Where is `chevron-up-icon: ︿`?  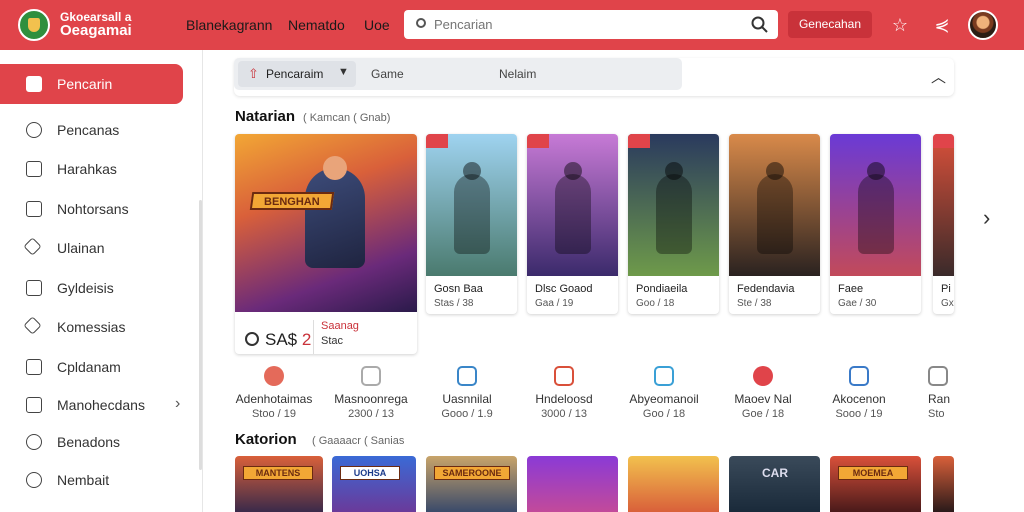 chevron-up-icon: ︿ is located at coordinates (938, 76).